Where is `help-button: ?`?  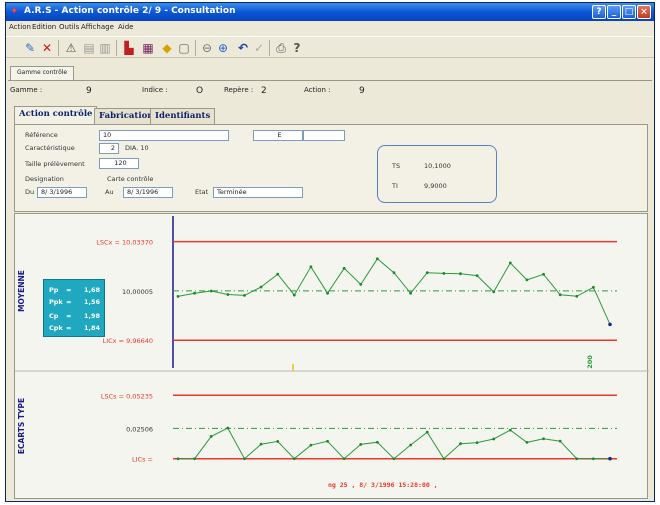
help-button: ? is located at coordinates (599, 12).